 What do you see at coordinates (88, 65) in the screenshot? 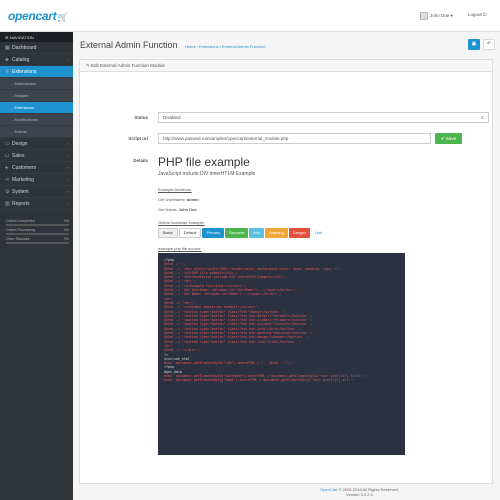
I see `pencil-icon: ✎` at bounding box center [88, 65].